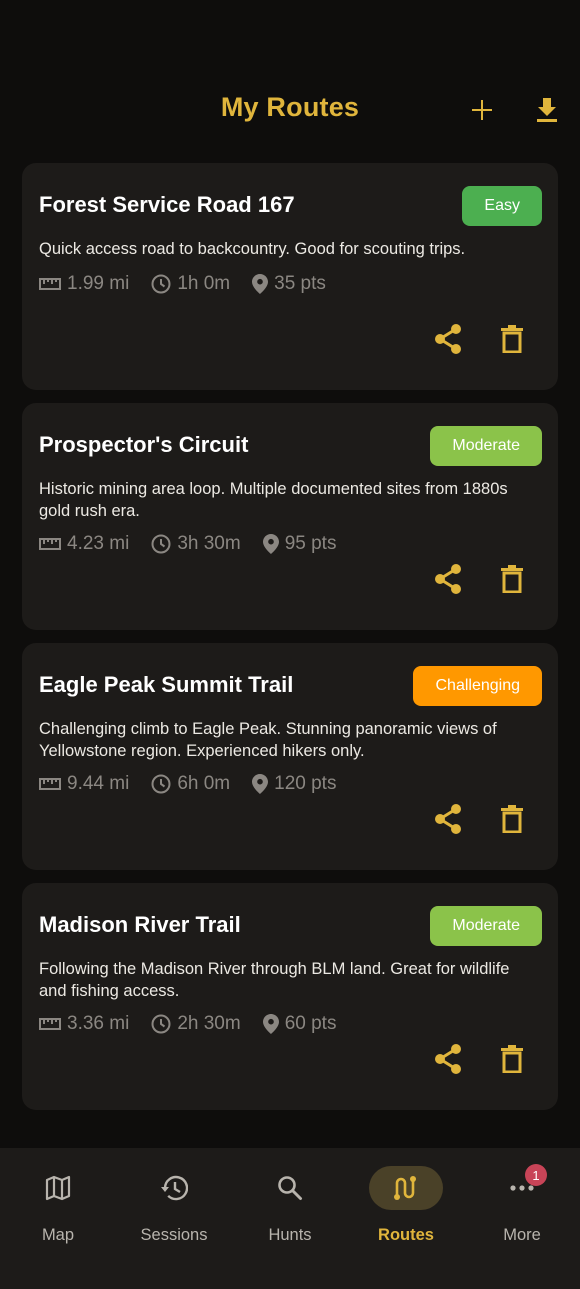  I want to click on route-points: 35 pts, so click(300, 283).